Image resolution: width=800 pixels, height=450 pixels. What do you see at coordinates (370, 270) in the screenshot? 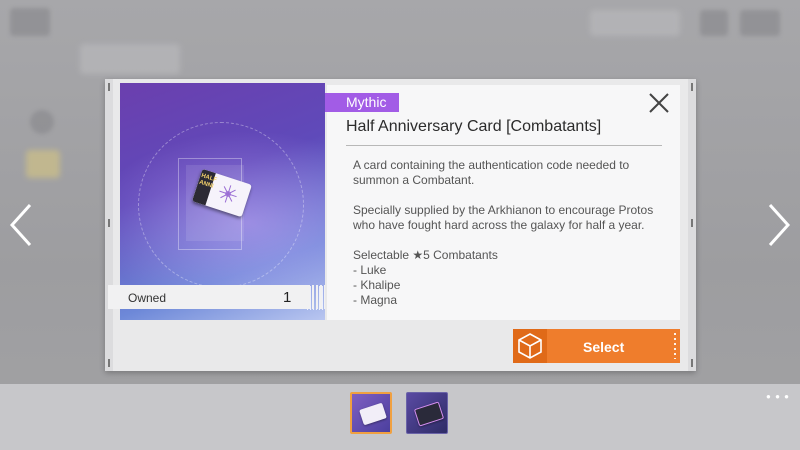
I see `combatant-option: - Luke` at bounding box center [370, 270].